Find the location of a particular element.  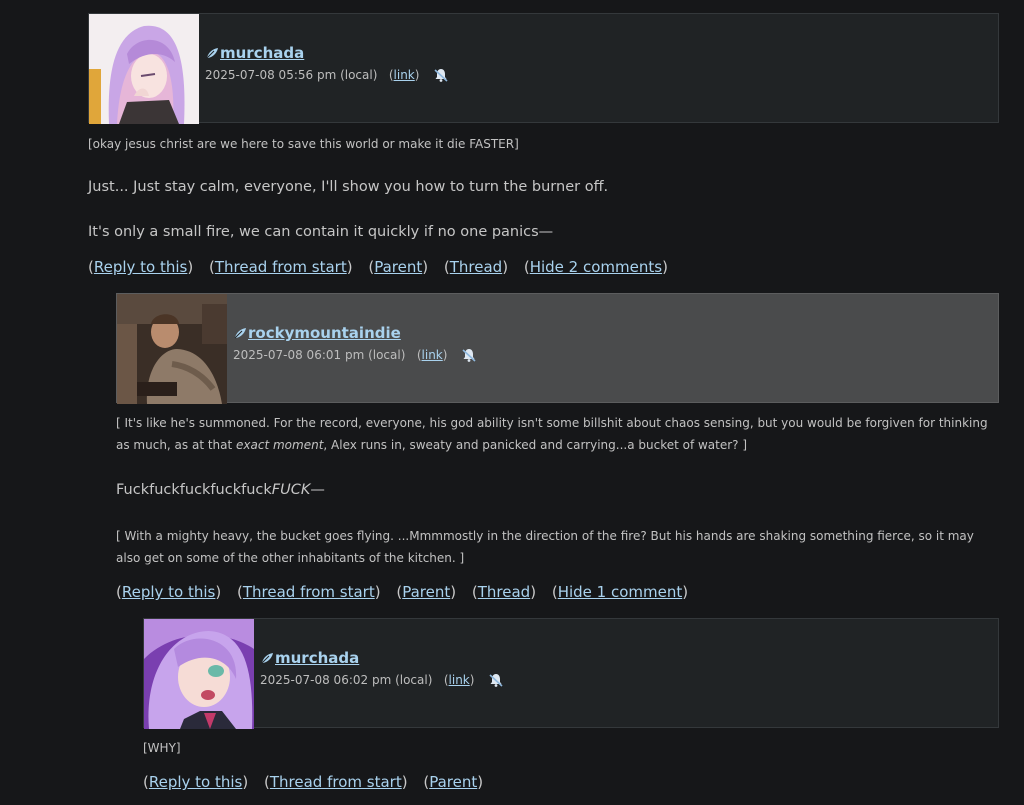

datetime-text: 2025-07-08 06:02 pm (local) is located at coordinates (346, 680).